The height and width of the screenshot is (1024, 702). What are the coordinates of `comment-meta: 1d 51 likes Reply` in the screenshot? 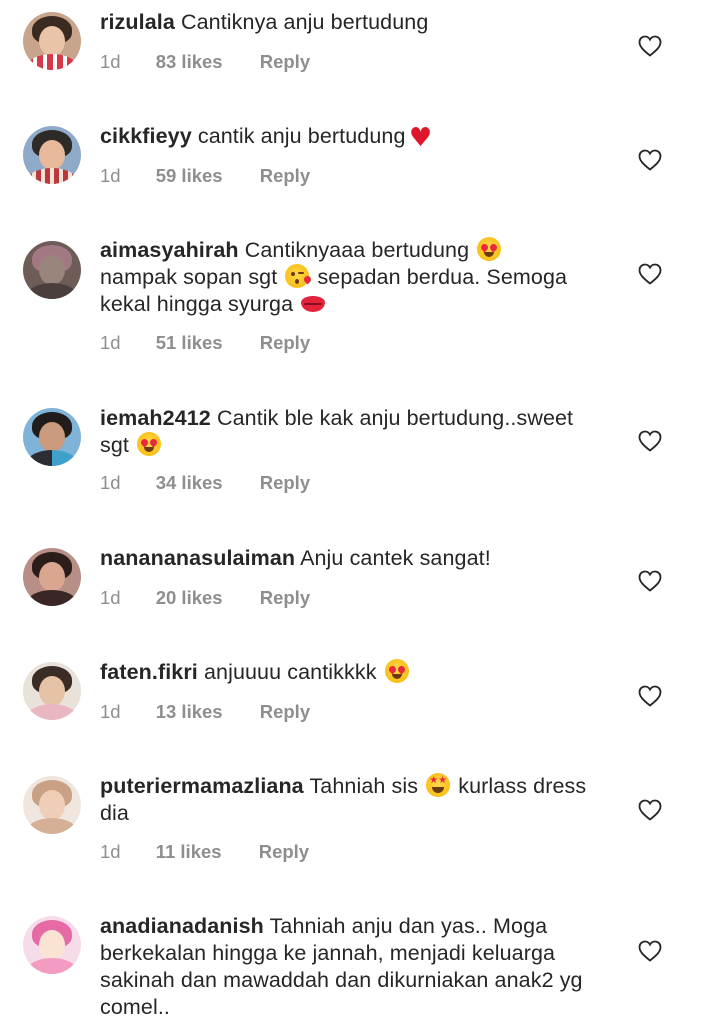 It's located at (205, 343).